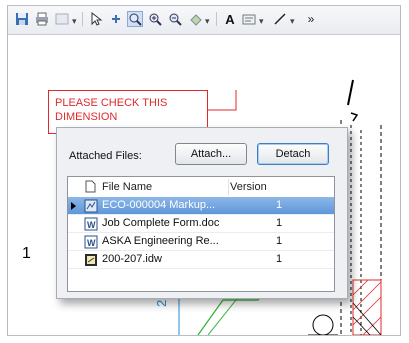  Describe the element at coordinates (127, 187) in the screenshot. I see `column-header-file-name: File Name` at that location.